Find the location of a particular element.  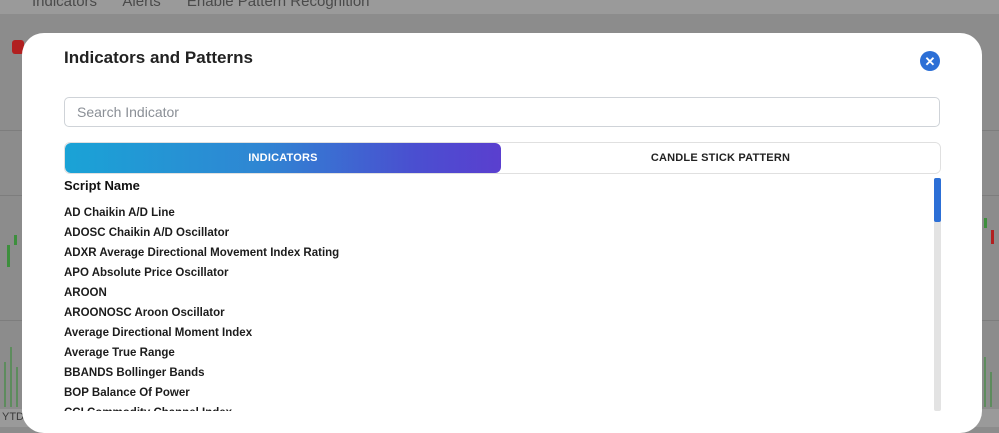

list-scrollbar is located at coordinates (937, 294).